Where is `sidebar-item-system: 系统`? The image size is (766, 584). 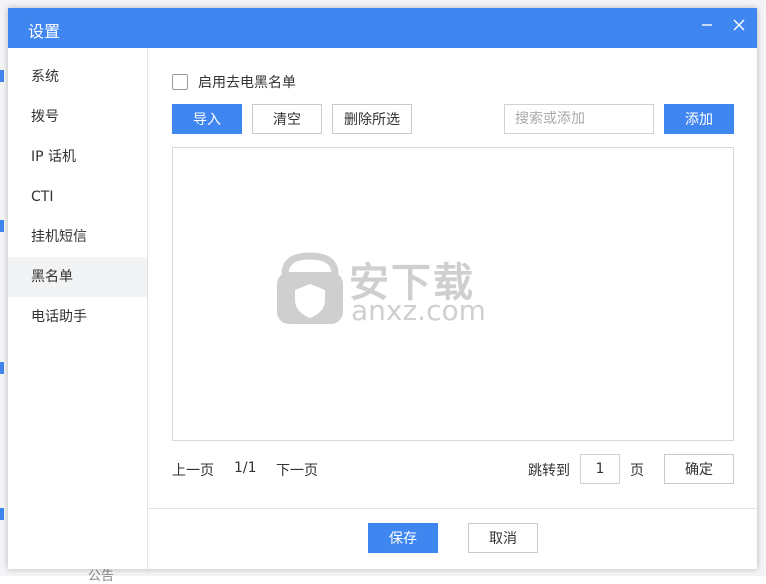
sidebar-item-system: 系统 is located at coordinates (77, 77).